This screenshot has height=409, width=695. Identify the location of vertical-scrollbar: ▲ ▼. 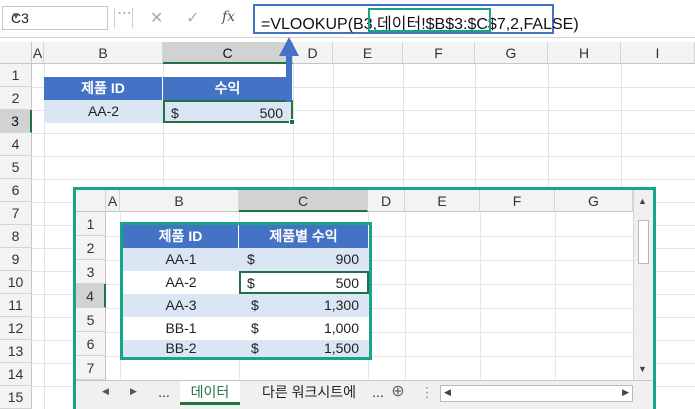
(643, 285).